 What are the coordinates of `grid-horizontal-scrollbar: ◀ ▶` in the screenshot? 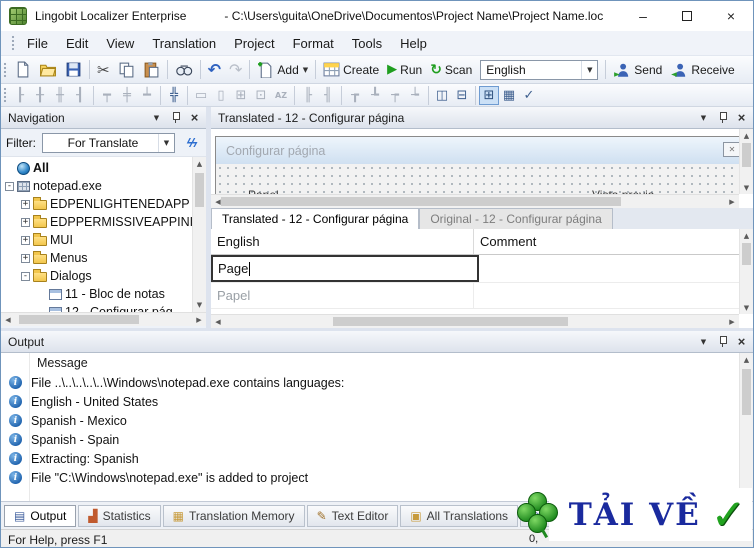 It's located at (475, 321).